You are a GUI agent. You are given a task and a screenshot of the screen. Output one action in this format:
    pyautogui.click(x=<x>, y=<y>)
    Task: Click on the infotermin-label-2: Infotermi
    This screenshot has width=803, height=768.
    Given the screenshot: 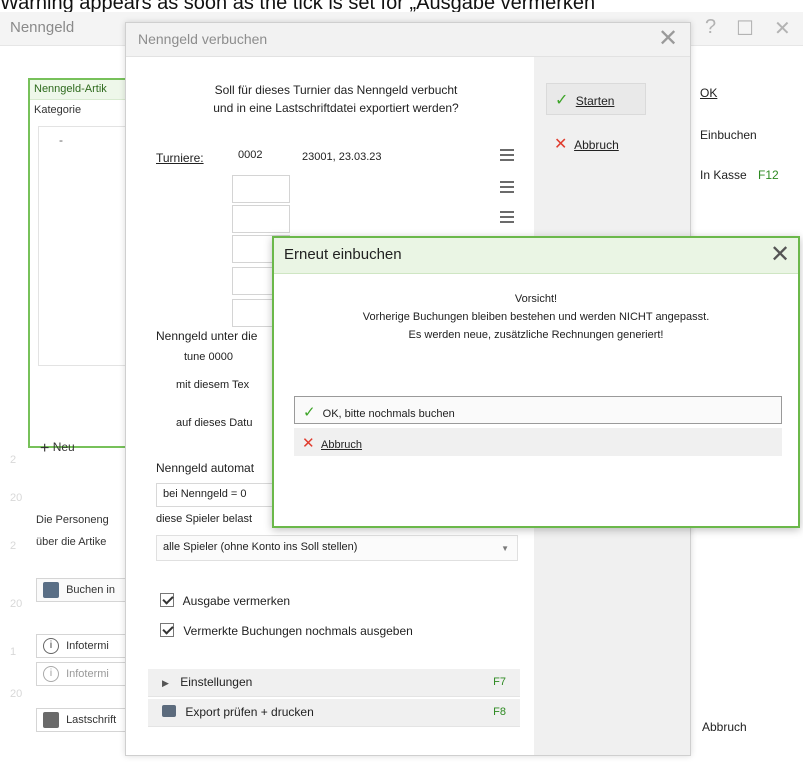 What is the action you would take?
    pyautogui.click(x=87, y=673)
    